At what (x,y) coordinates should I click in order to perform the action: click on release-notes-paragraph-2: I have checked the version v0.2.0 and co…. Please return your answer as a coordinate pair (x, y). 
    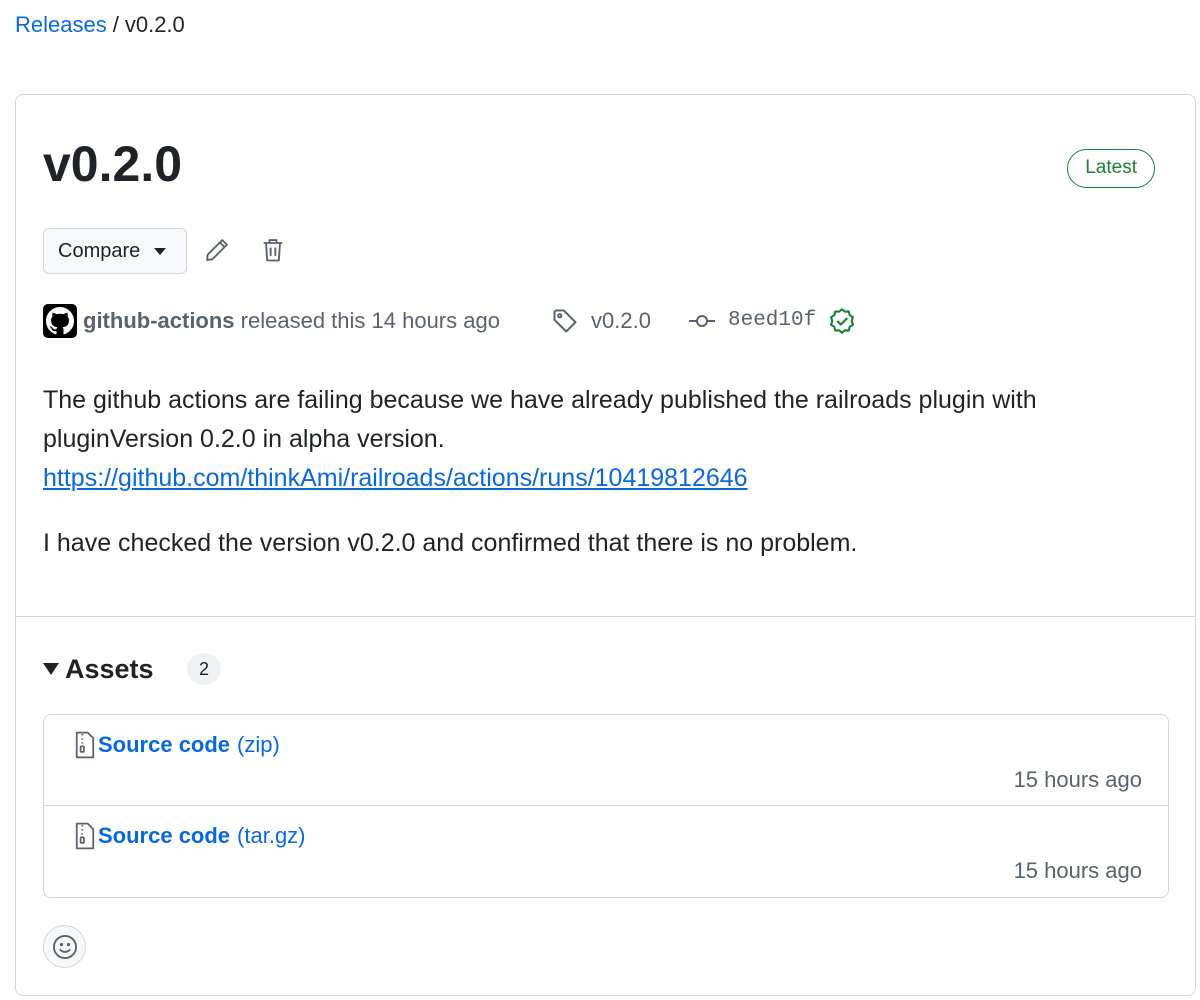
    Looking at the image, I should click on (450, 543).